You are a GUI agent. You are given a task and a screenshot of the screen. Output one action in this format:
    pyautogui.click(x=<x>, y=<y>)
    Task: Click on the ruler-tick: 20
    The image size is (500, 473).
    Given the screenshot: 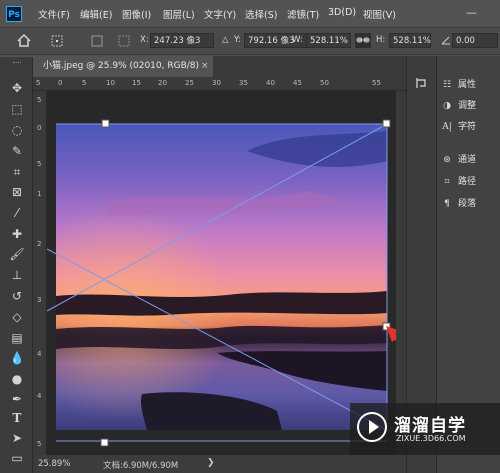 What is the action you would take?
    pyautogui.click(x=162, y=83)
    